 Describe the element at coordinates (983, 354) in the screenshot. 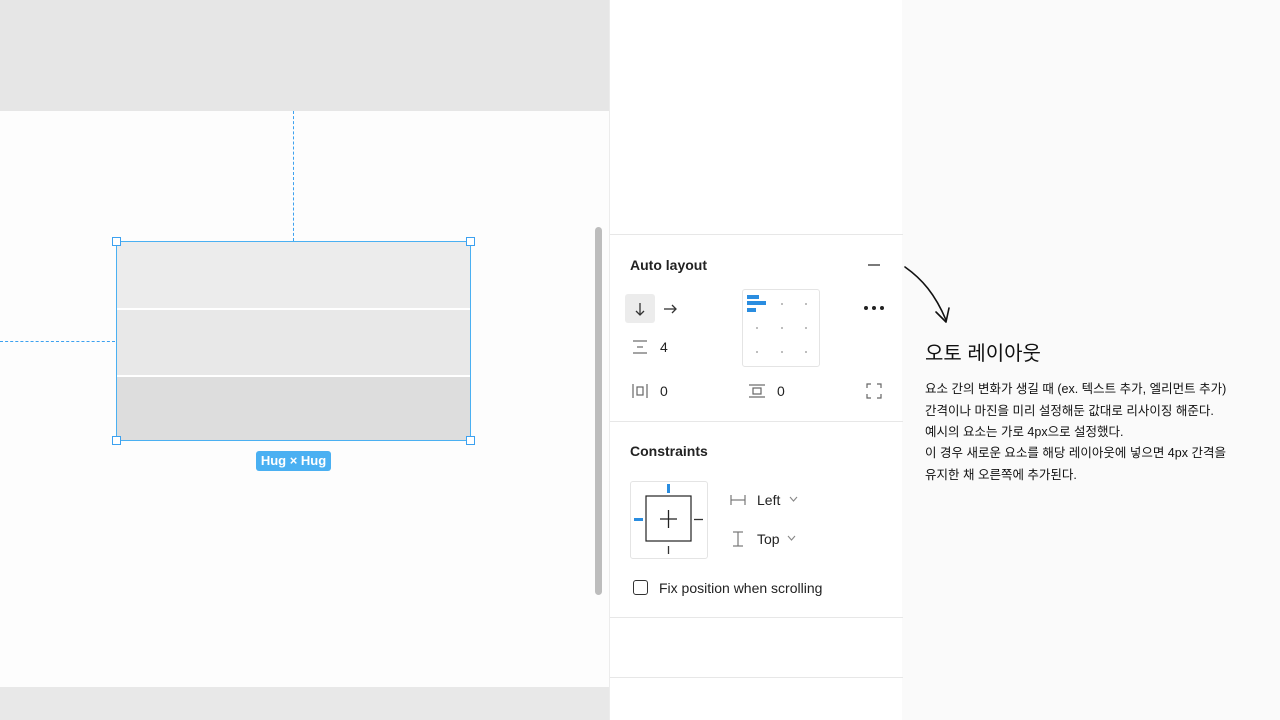

I see `note-title: 오토 레이아웃` at that location.